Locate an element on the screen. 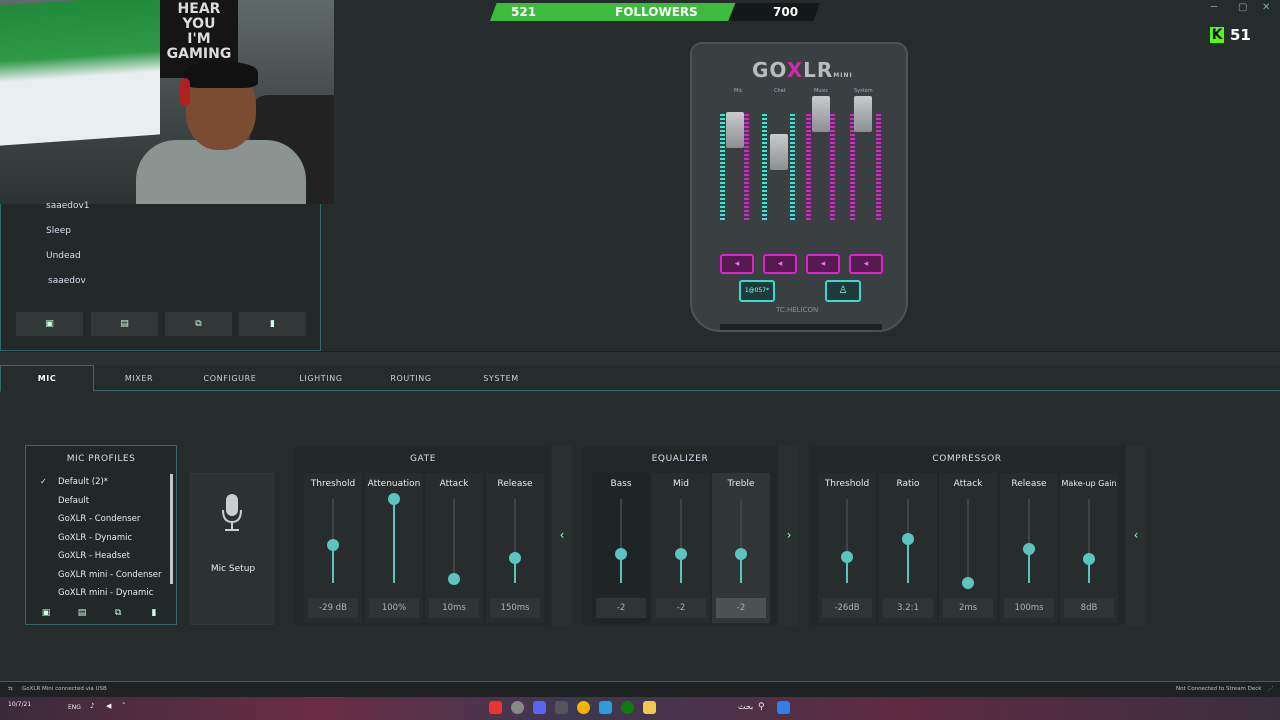 The width and height of the screenshot is (1280, 720). column-value: 150ms is located at coordinates (515, 608).